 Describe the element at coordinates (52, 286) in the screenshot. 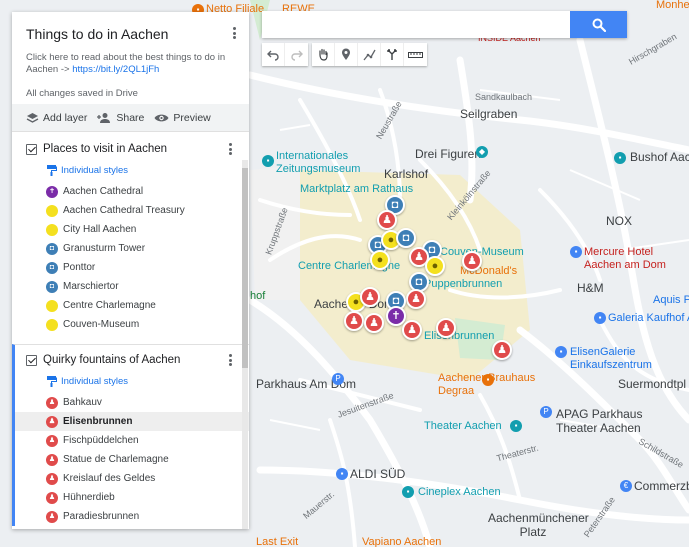

I see `camera-icon: ◘` at that location.